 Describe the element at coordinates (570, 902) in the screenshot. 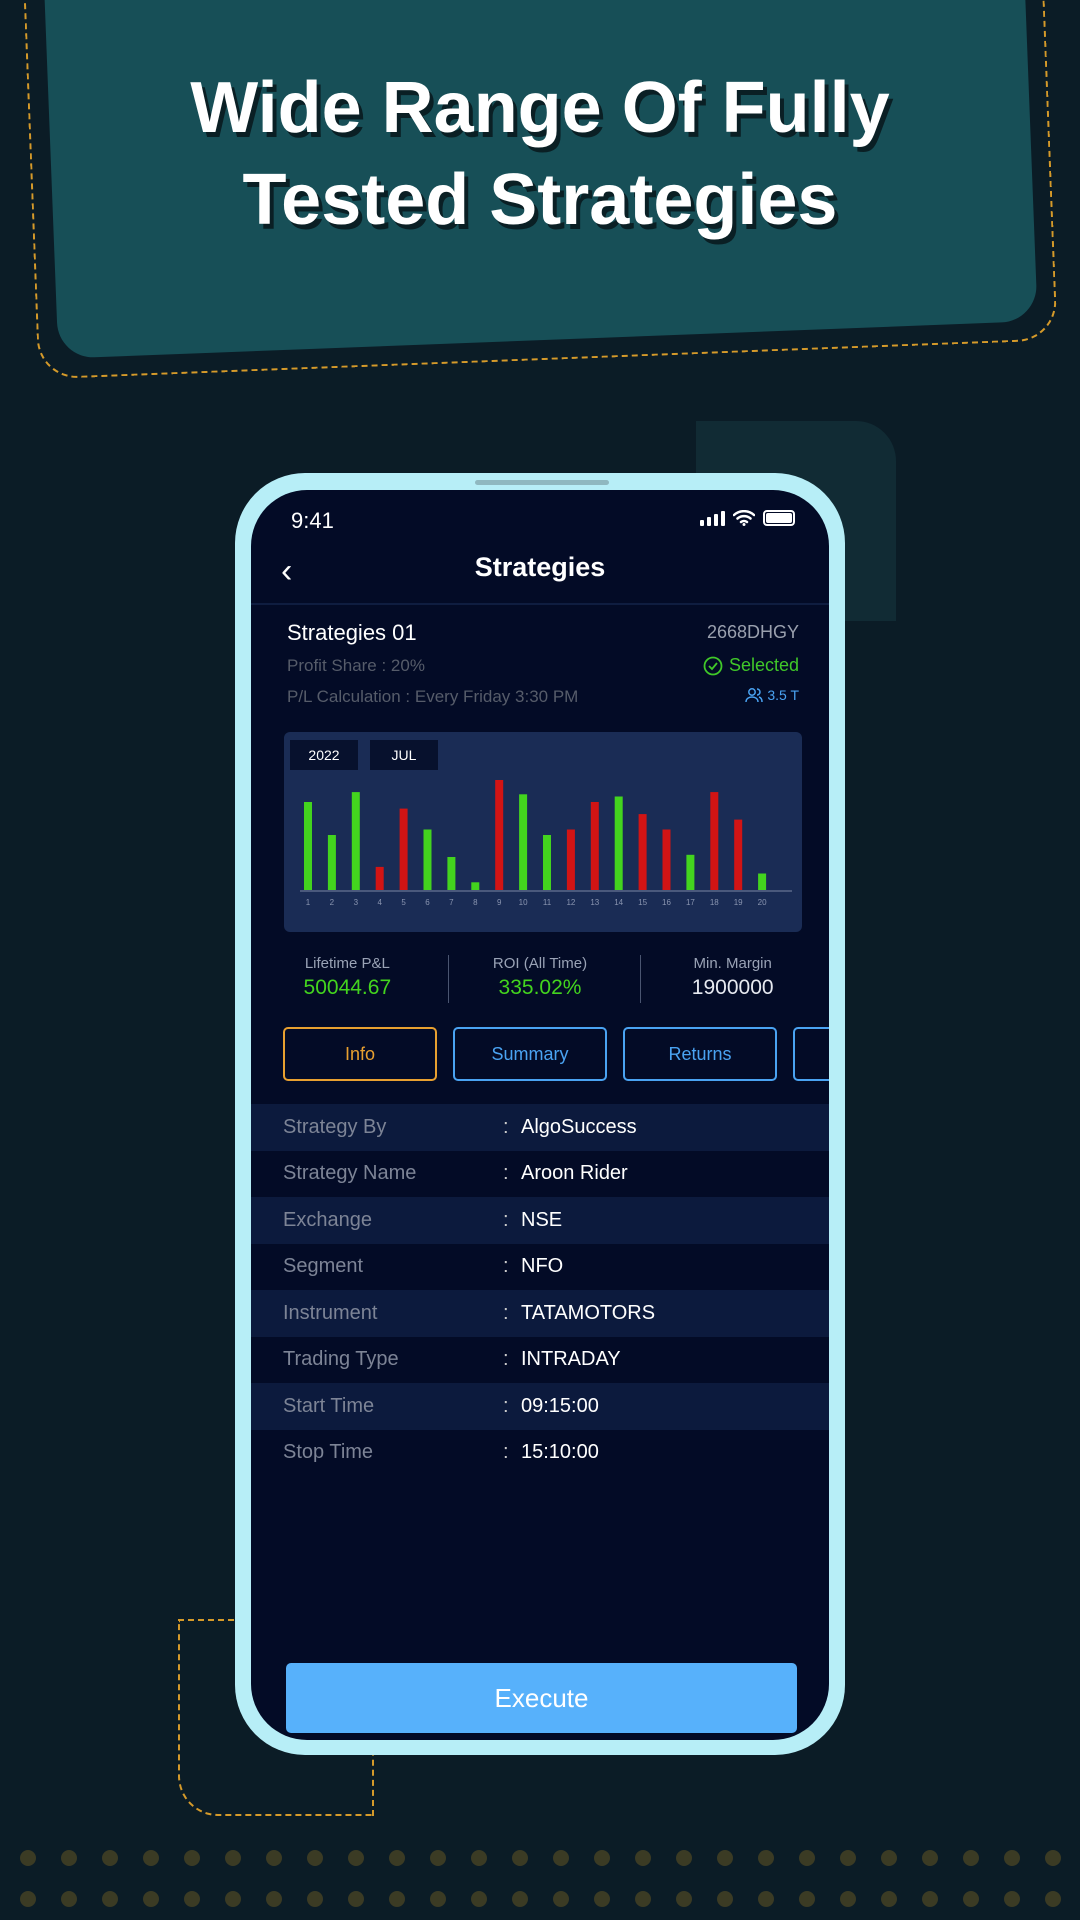

I see `x-tick-label: 12` at that location.